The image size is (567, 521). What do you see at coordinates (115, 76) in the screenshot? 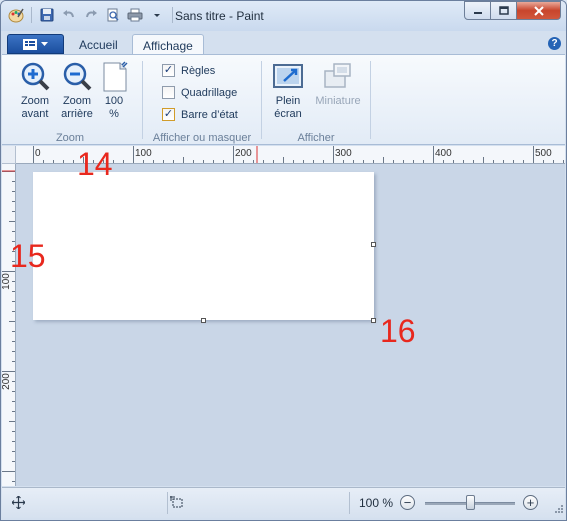
I see `actual-size-icon` at bounding box center [115, 76].